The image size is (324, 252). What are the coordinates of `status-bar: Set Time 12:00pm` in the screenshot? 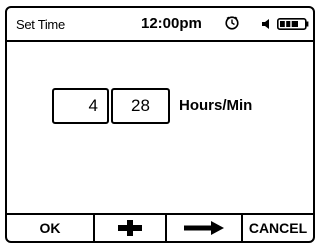 It's located at (160, 25).